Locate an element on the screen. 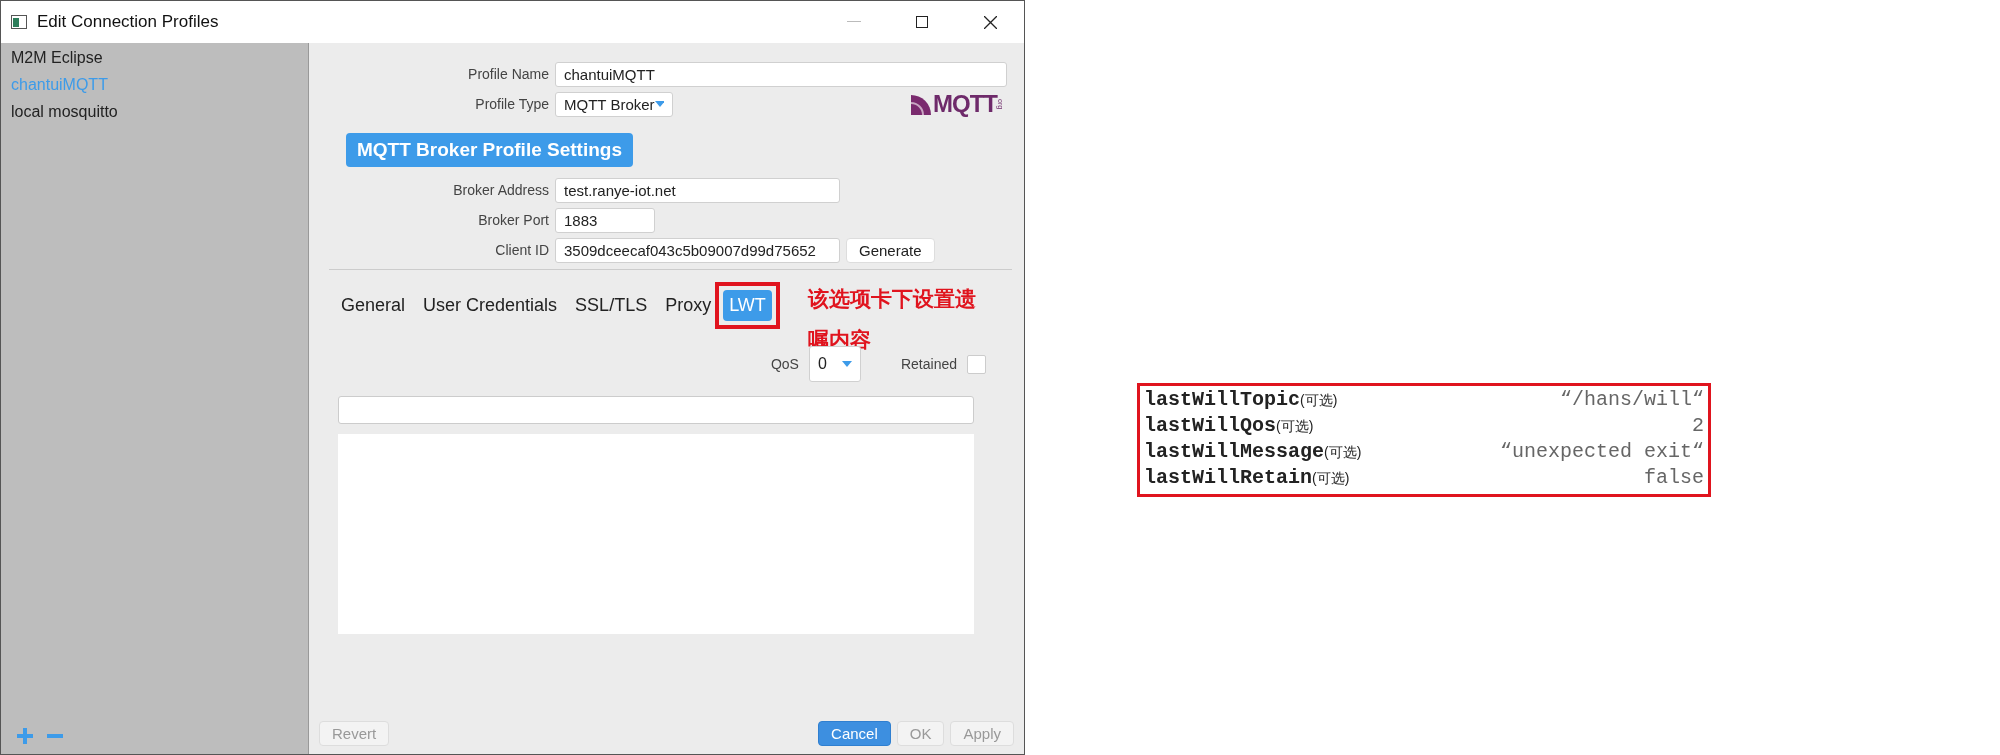  window-title: Edit Connection Profiles is located at coordinates (128, 22).